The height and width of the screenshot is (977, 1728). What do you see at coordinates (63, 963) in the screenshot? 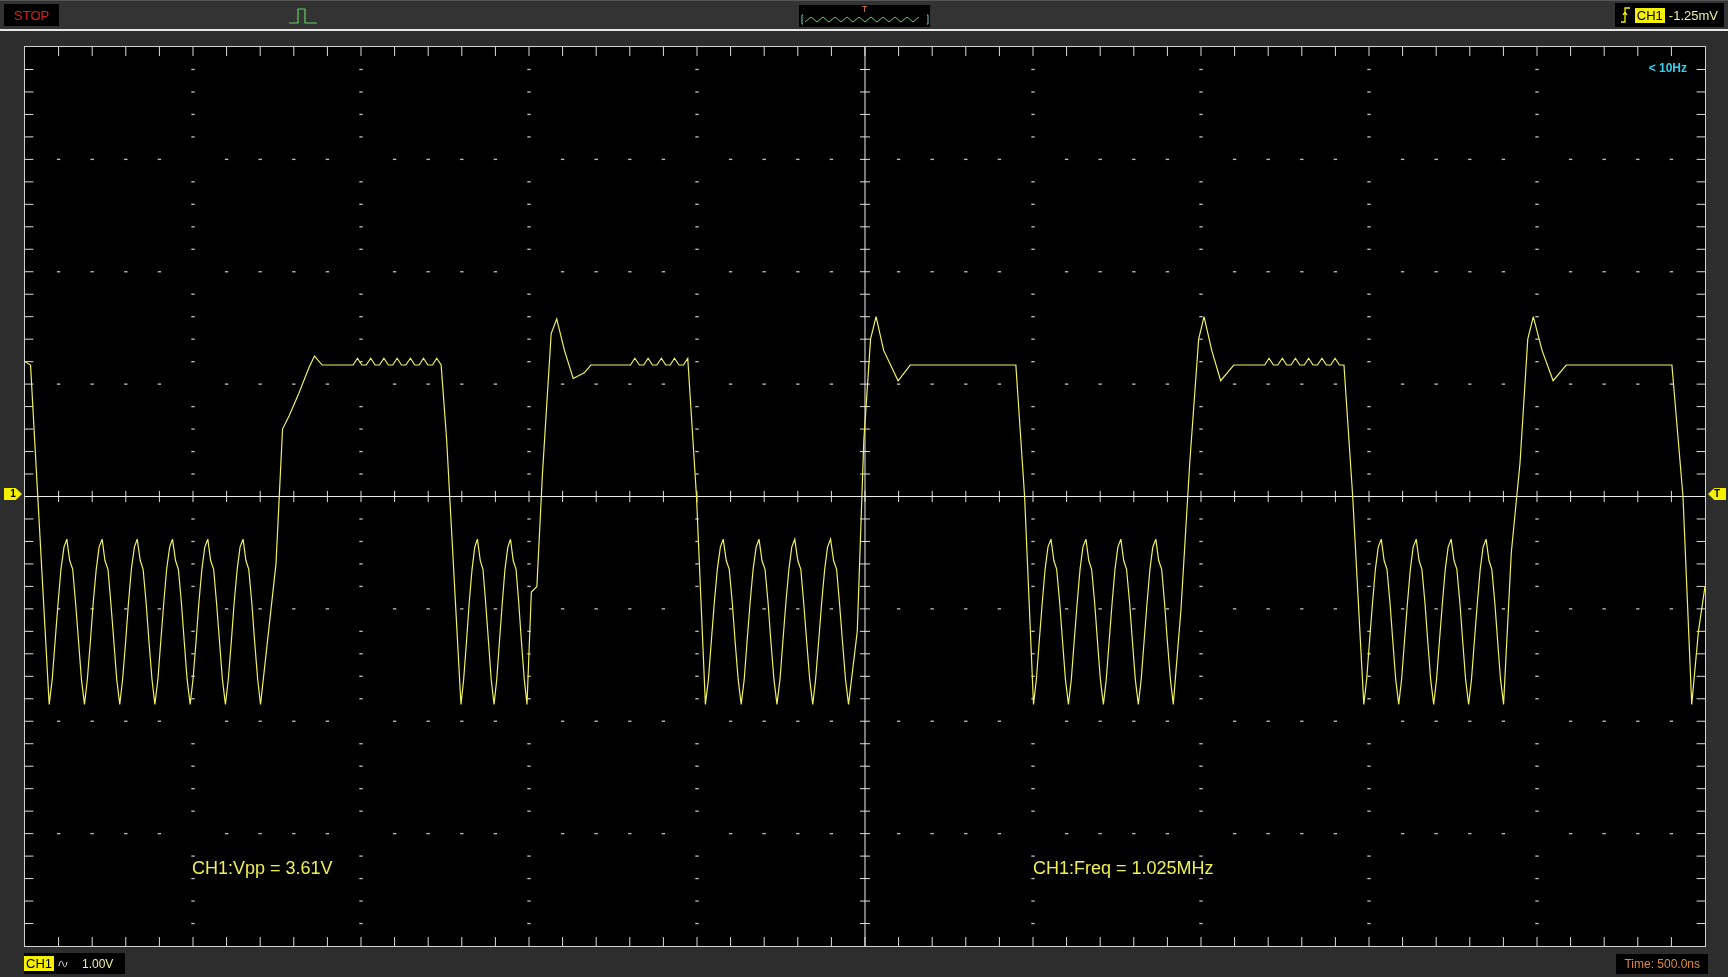
I see `ac-coupling-icon` at bounding box center [63, 963].